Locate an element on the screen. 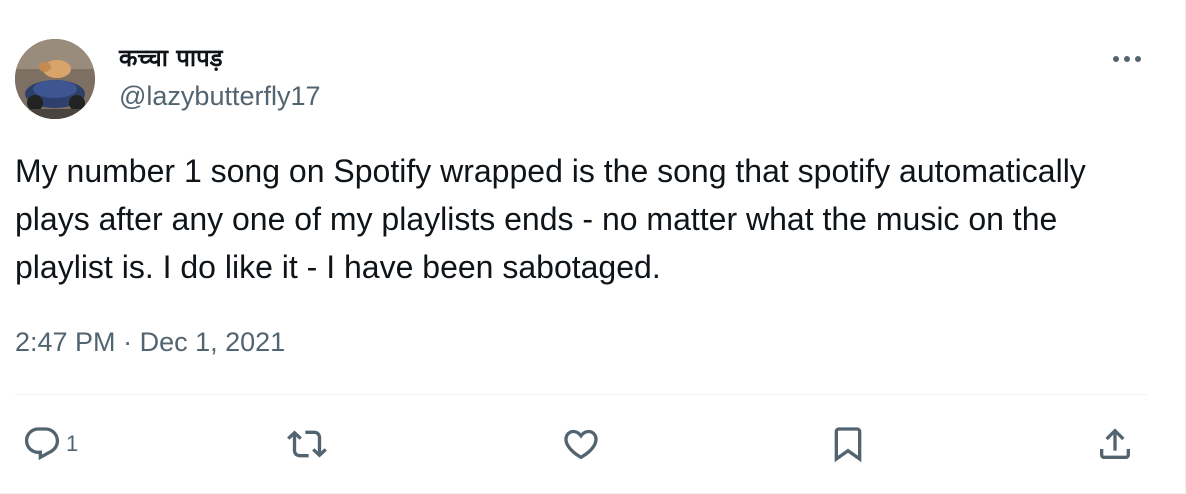 The height and width of the screenshot is (494, 1186). retweet-icon is located at coordinates (307, 444).